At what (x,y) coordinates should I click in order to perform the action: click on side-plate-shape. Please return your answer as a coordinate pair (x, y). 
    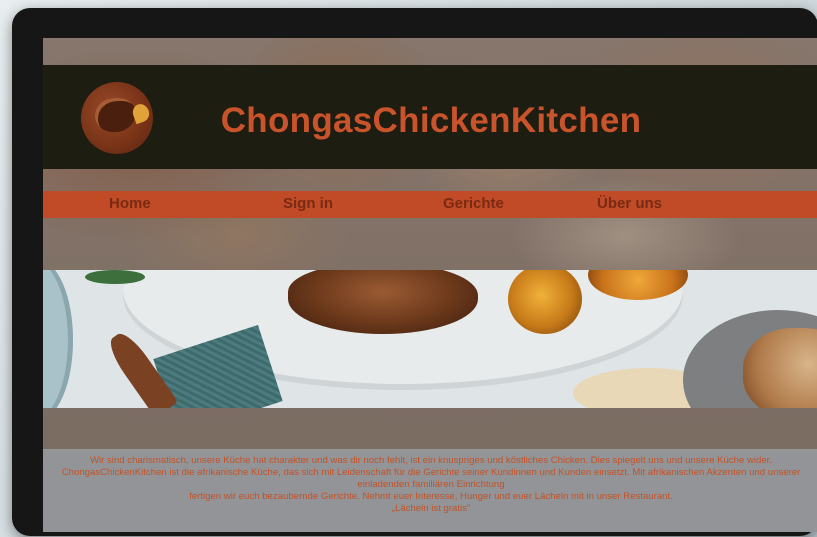
    Looking at the image, I should click on (58, 339).